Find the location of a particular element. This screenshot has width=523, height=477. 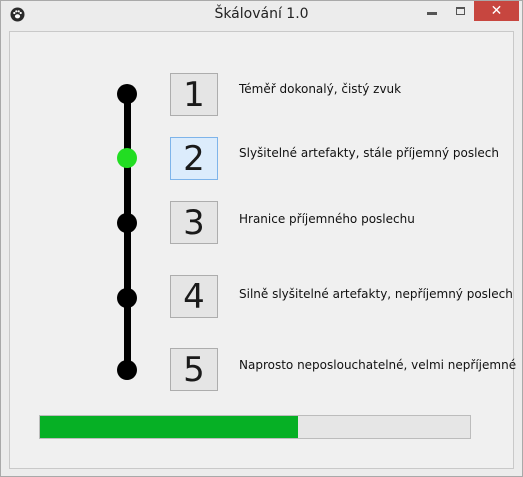

level-5-button: 5 is located at coordinates (194, 369).